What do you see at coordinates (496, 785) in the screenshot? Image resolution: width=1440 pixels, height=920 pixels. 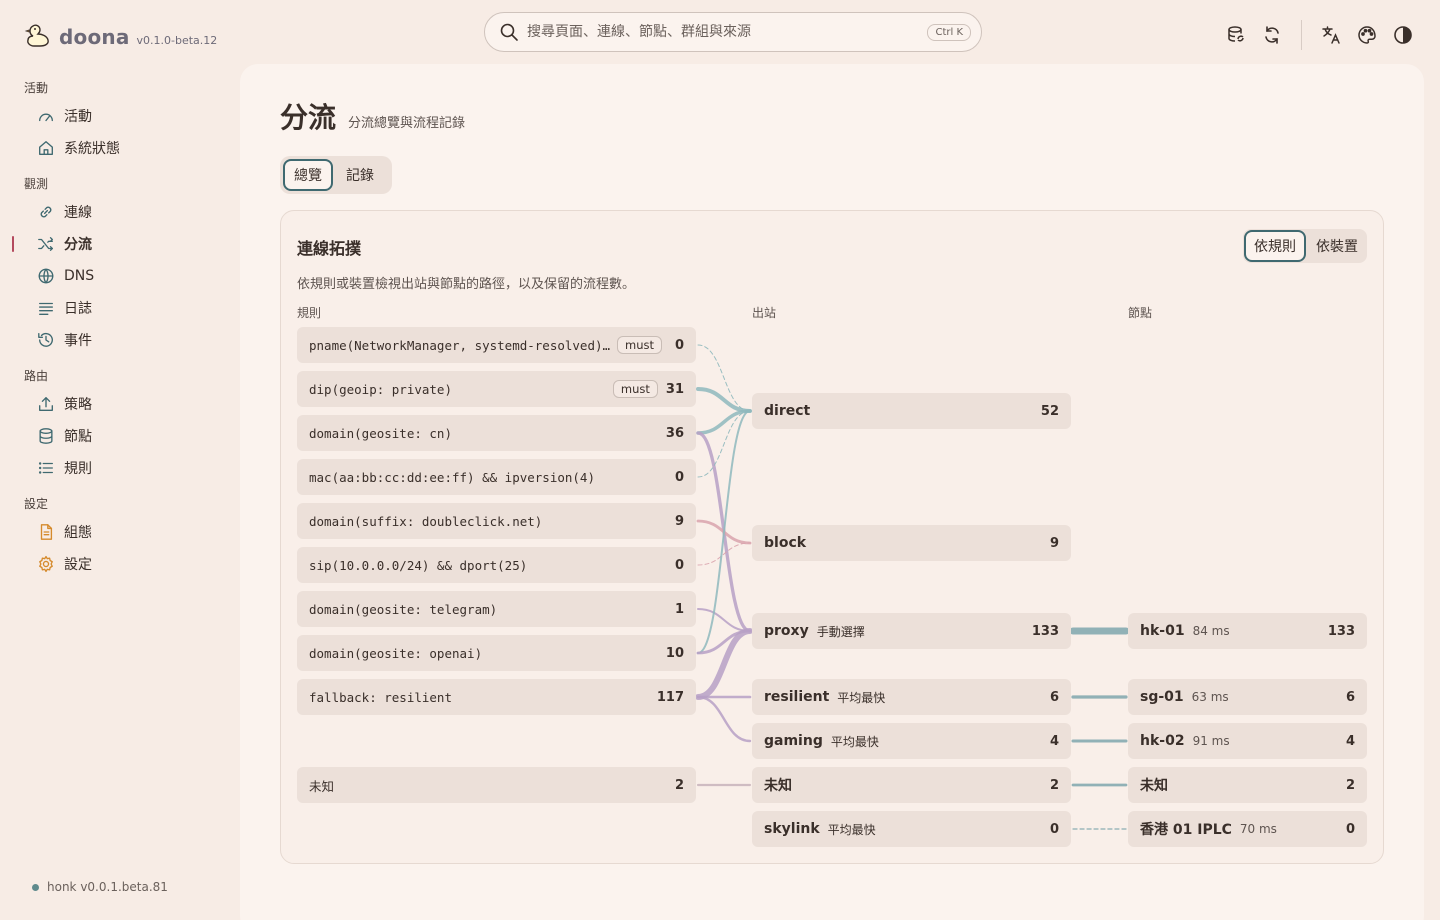 I see `rule-row: 未知 2` at bounding box center [496, 785].